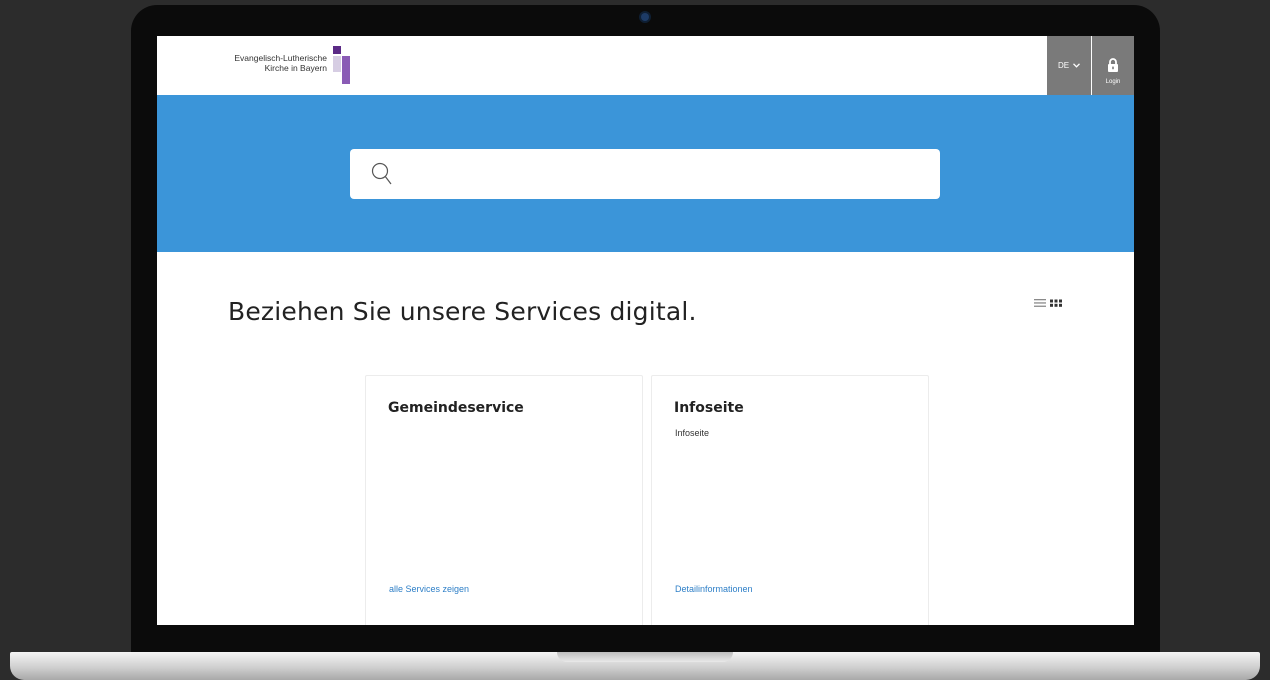 The width and height of the screenshot is (1270, 680). What do you see at coordinates (1113, 82) in the screenshot?
I see `login-label: Login` at bounding box center [1113, 82].